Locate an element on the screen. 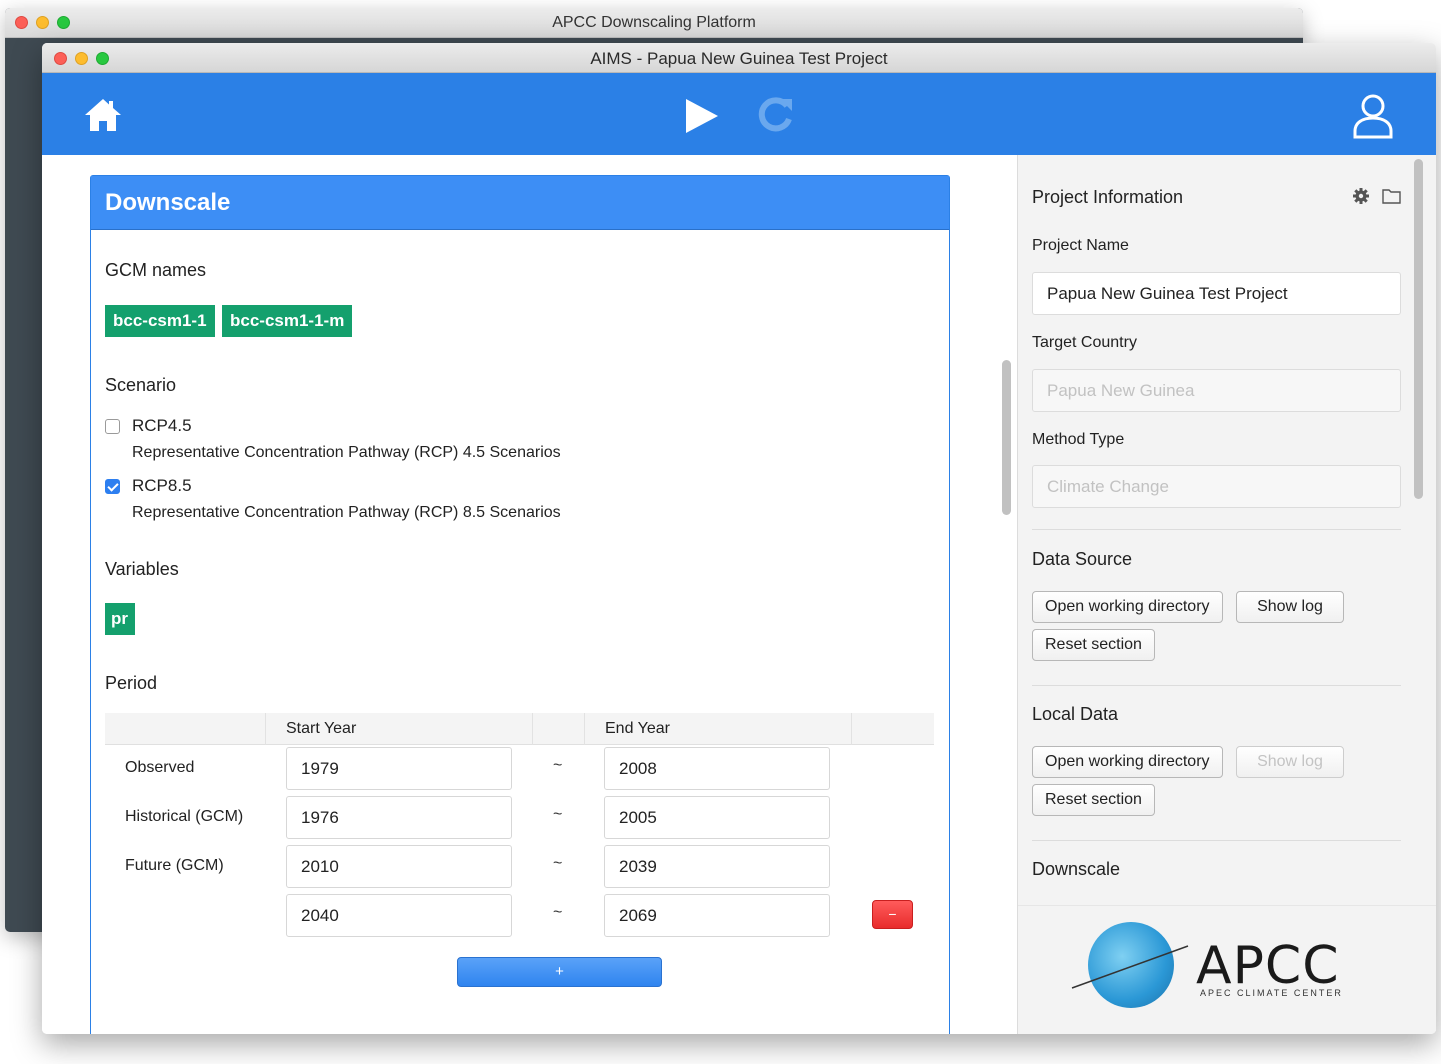  end-year-input: 2039 is located at coordinates (717, 866).